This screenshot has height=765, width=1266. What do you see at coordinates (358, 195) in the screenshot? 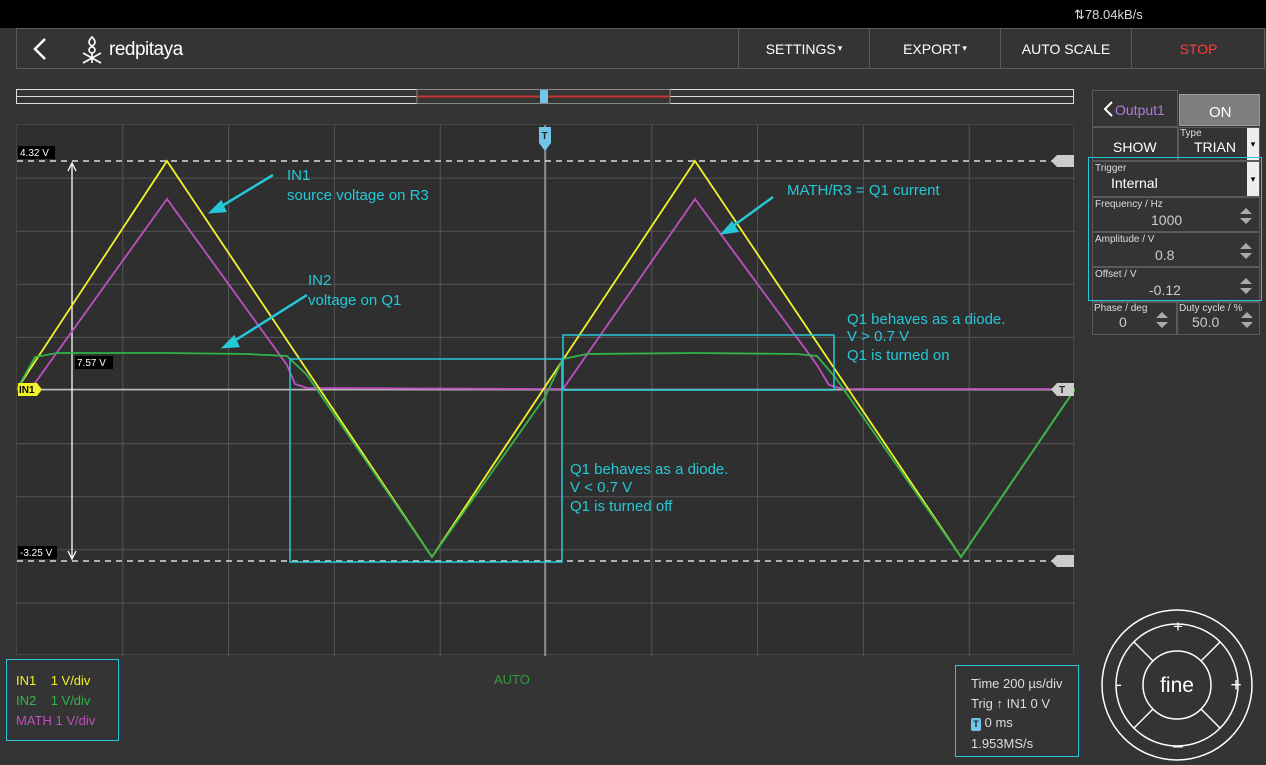
I see `annotation-in1-desc: source voltage on R3` at bounding box center [358, 195].